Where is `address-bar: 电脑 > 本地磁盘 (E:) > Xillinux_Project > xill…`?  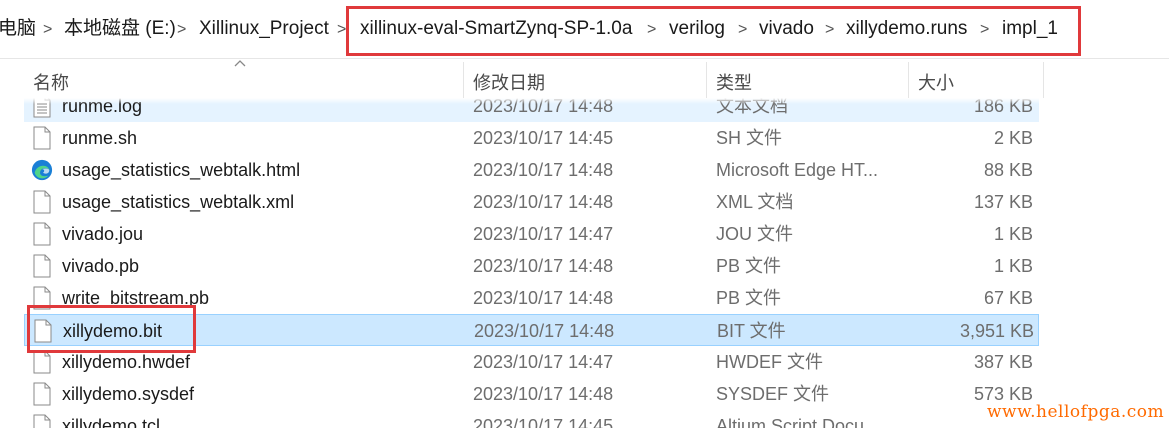
address-bar: 电脑 > 本地磁盘 (E:) > Xillinux_Project > xill… is located at coordinates (584, 29).